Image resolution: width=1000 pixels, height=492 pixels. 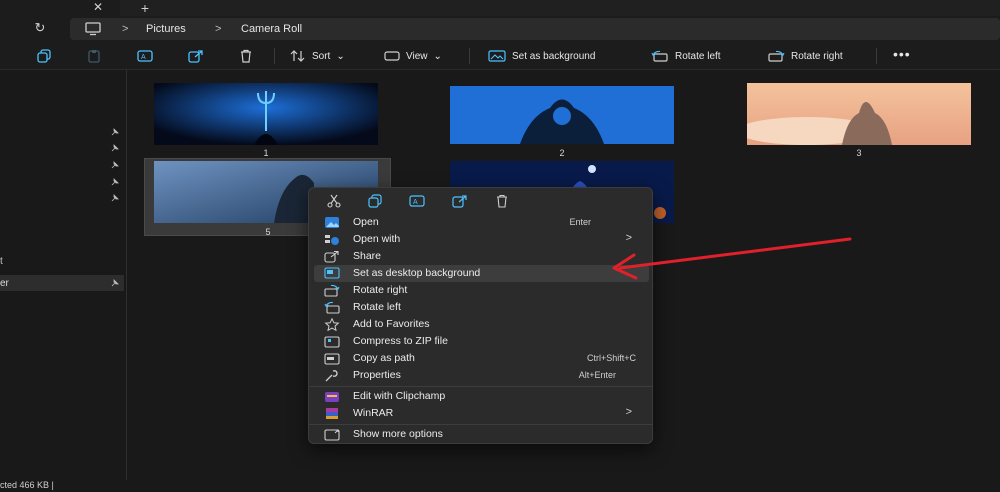 What do you see at coordinates (340, 56) in the screenshot?
I see `chevron-down-icon: ⌄` at bounding box center [340, 56].